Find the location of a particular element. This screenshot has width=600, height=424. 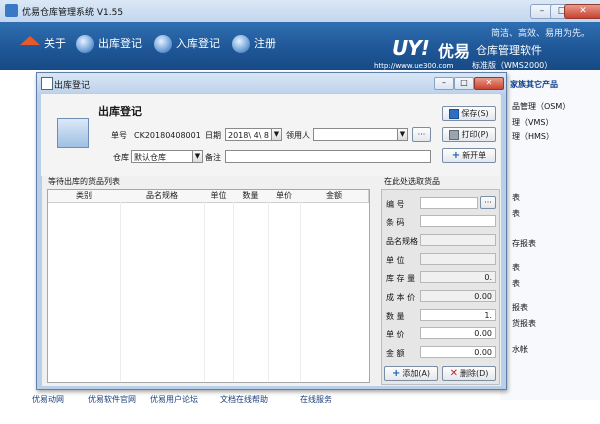

brand-logo: UY! is located at coordinates (411, 48).